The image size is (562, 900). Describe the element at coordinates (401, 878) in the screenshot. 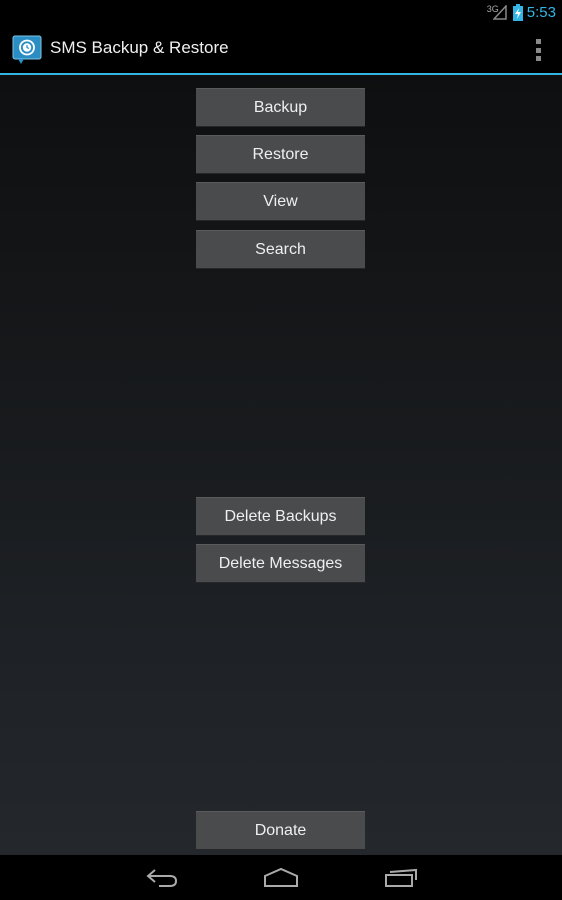

I see `recent-apps-icon` at that location.